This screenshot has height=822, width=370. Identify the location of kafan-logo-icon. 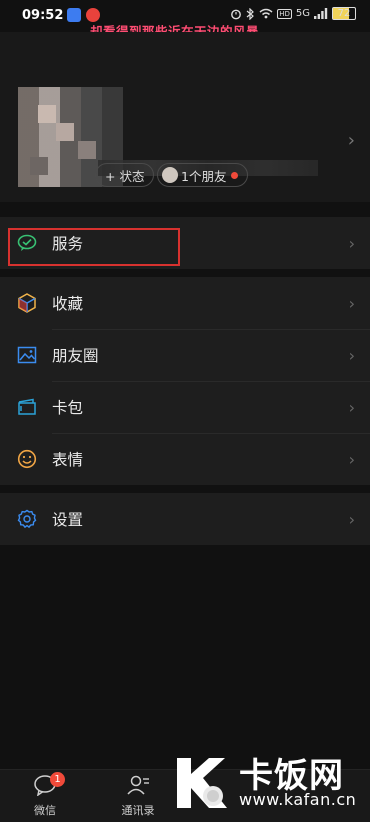
(202, 783).